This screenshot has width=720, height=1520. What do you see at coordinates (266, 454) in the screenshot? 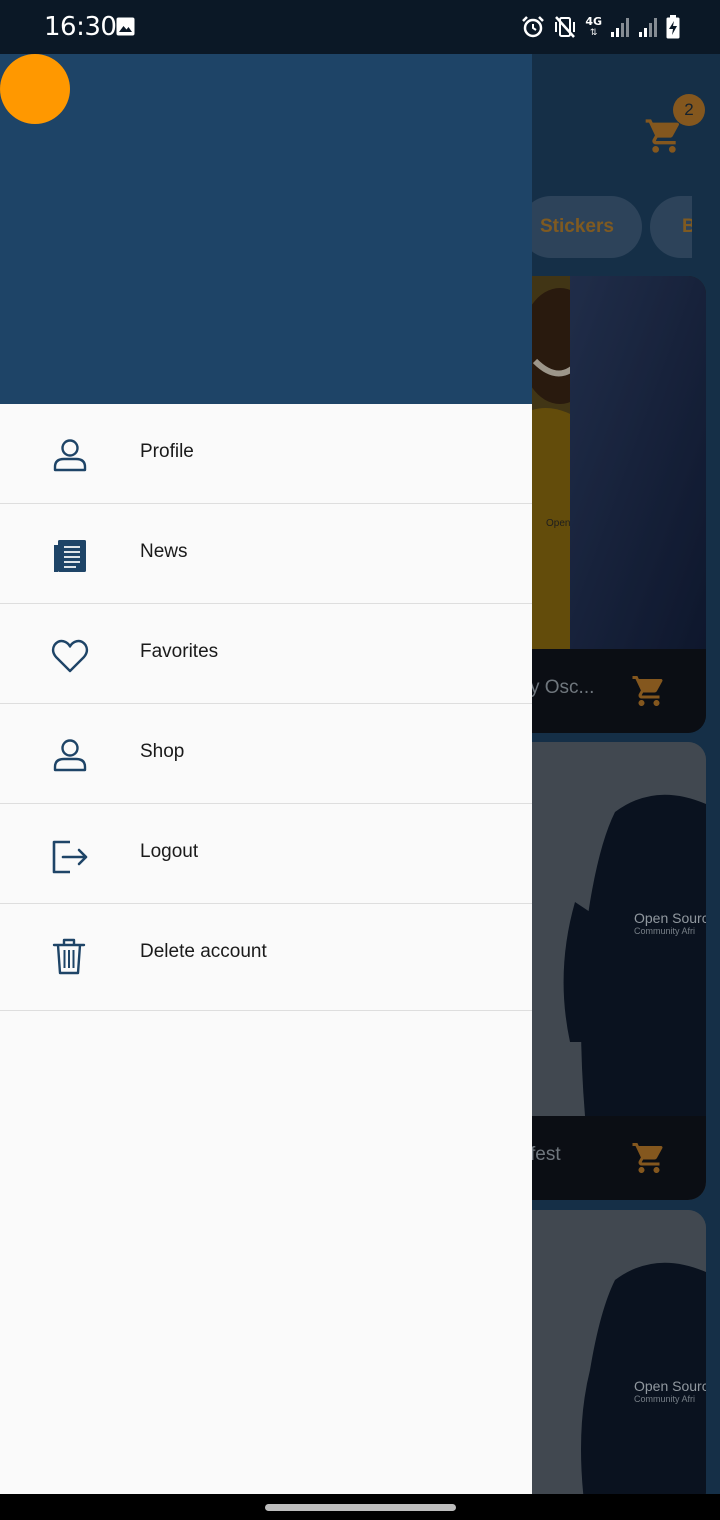
I see `menu-item-profile: Profile` at bounding box center [266, 454].